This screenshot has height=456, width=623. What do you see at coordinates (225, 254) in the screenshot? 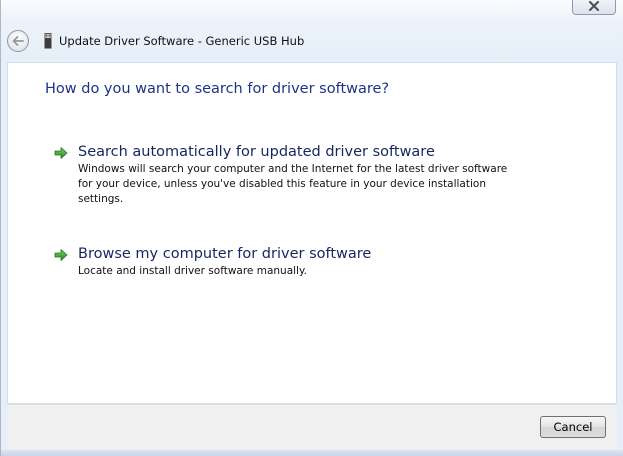
I see `option-title: Browse my computer for driver software` at bounding box center [225, 254].